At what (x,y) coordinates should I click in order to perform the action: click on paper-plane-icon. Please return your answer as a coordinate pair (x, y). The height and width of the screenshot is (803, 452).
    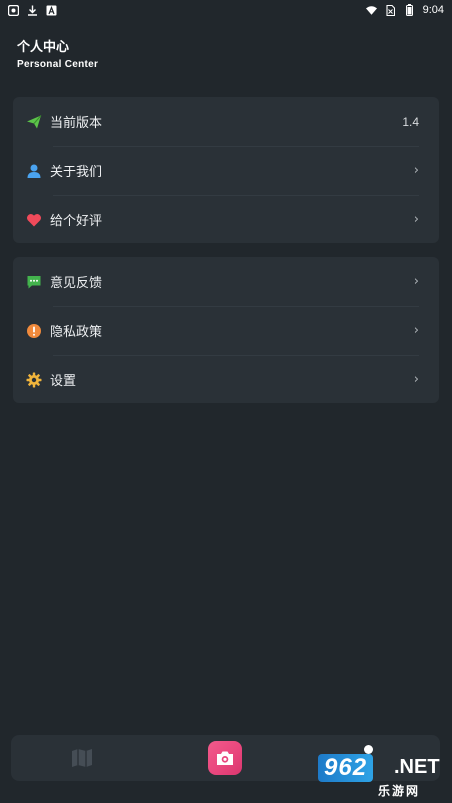
    Looking at the image, I should click on (34, 122).